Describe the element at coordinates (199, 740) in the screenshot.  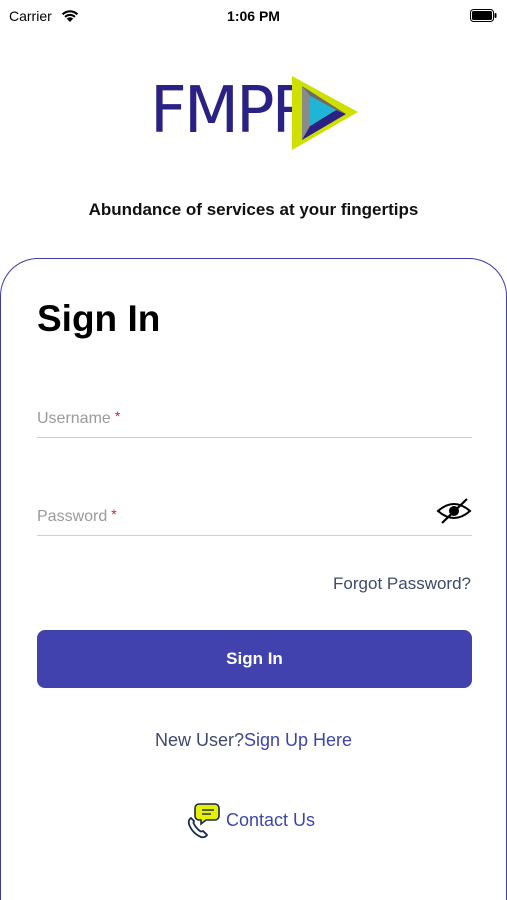
I see `new-user-prompt: New User?` at that location.